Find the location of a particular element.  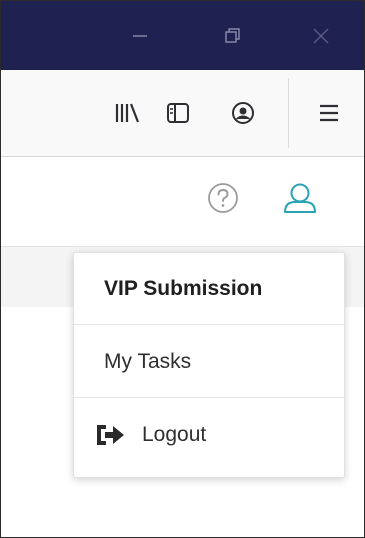

user-icon is located at coordinates (300, 198).